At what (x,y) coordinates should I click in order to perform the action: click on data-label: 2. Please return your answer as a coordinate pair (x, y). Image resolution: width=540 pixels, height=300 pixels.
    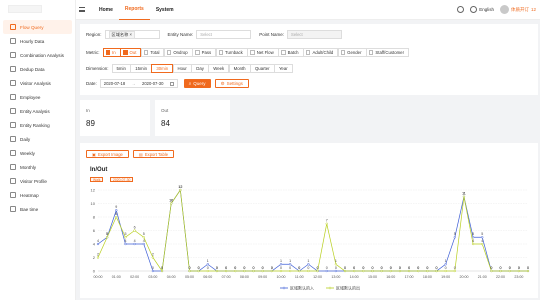
    Looking at the image, I should click on (153, 254).